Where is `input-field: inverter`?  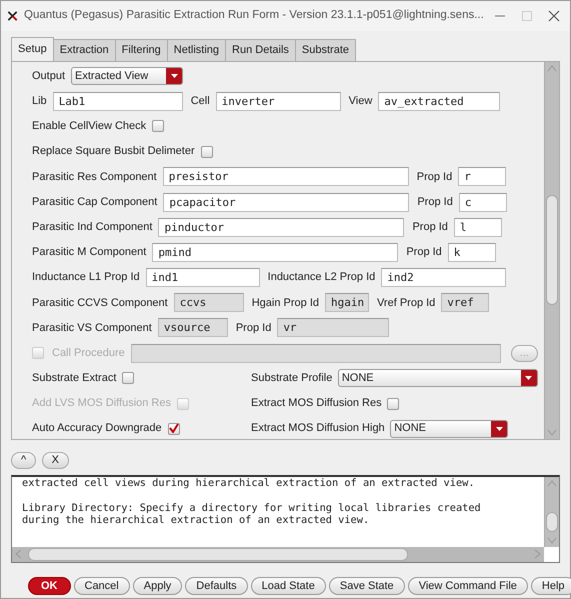
input-field: inverter is located at coordinates (278, 101).